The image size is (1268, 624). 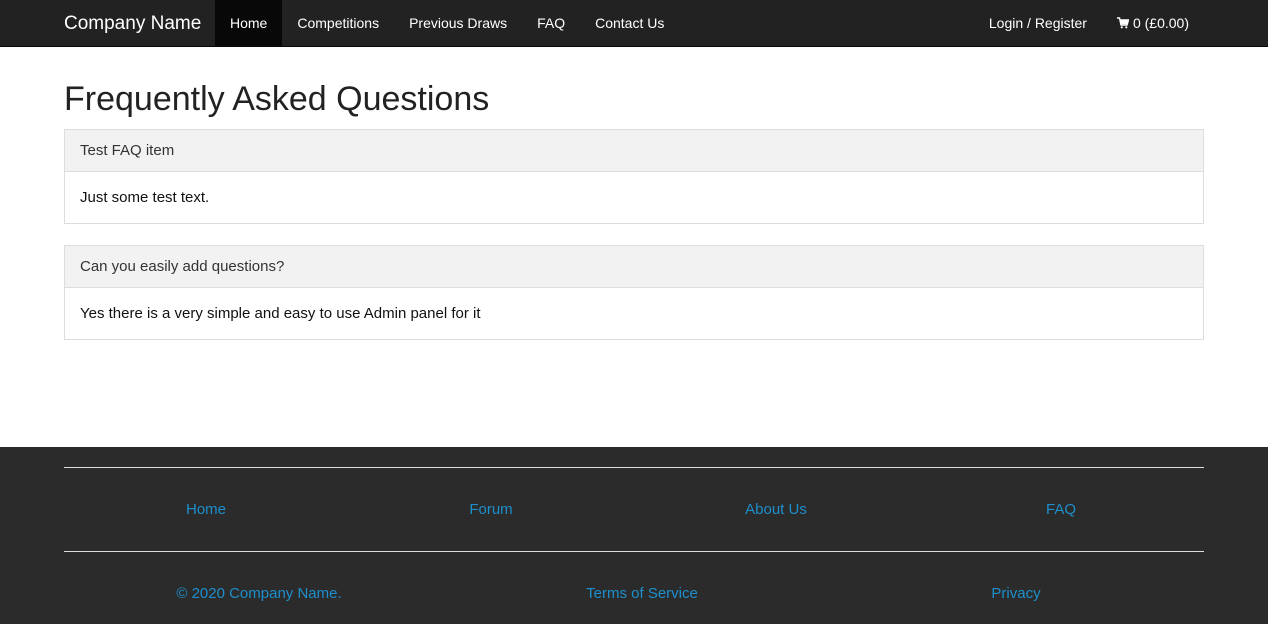 What do you see at coordinates (1061, 509) in the screenshot?
I see `footer-link-faq: FAQ` at bounding box center [1061, 509].